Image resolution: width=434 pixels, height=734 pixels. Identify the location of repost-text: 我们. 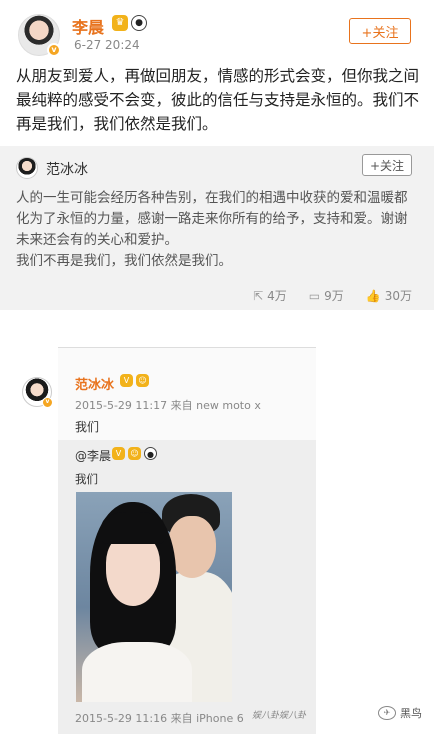
(86, 479).